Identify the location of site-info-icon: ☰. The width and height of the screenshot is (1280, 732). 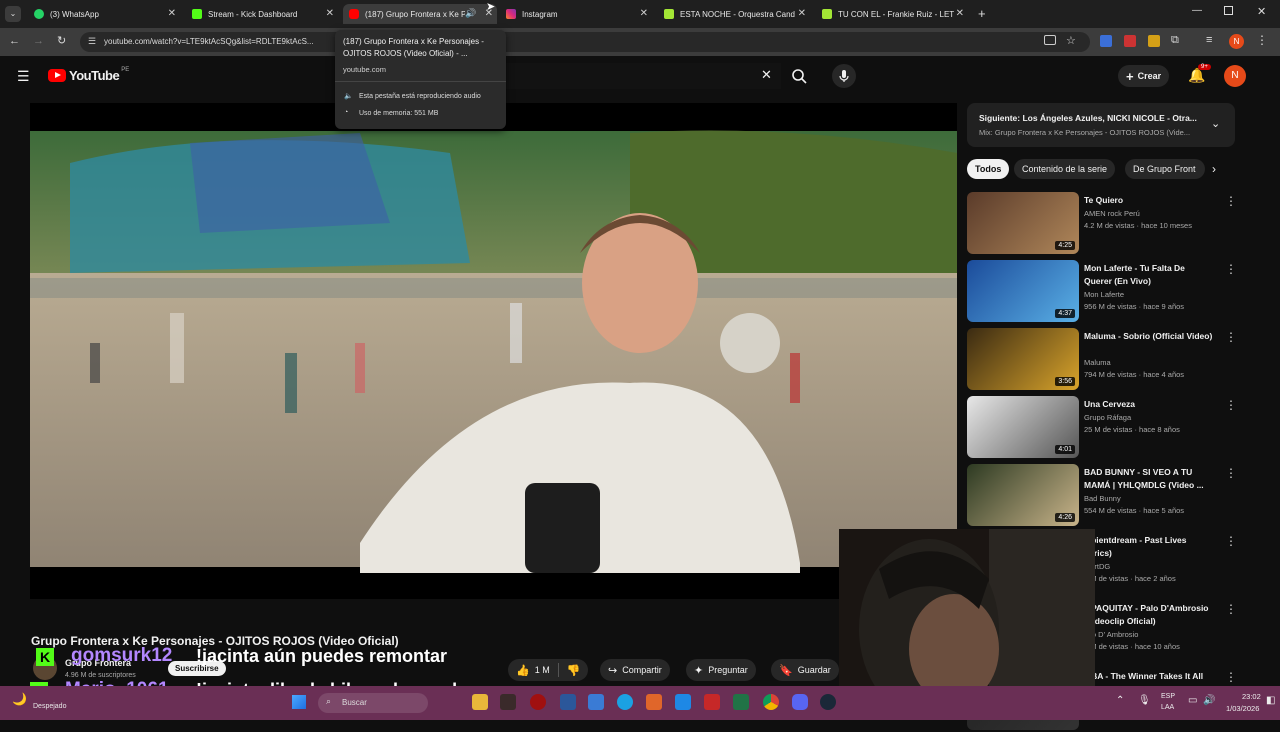
(92, 41).